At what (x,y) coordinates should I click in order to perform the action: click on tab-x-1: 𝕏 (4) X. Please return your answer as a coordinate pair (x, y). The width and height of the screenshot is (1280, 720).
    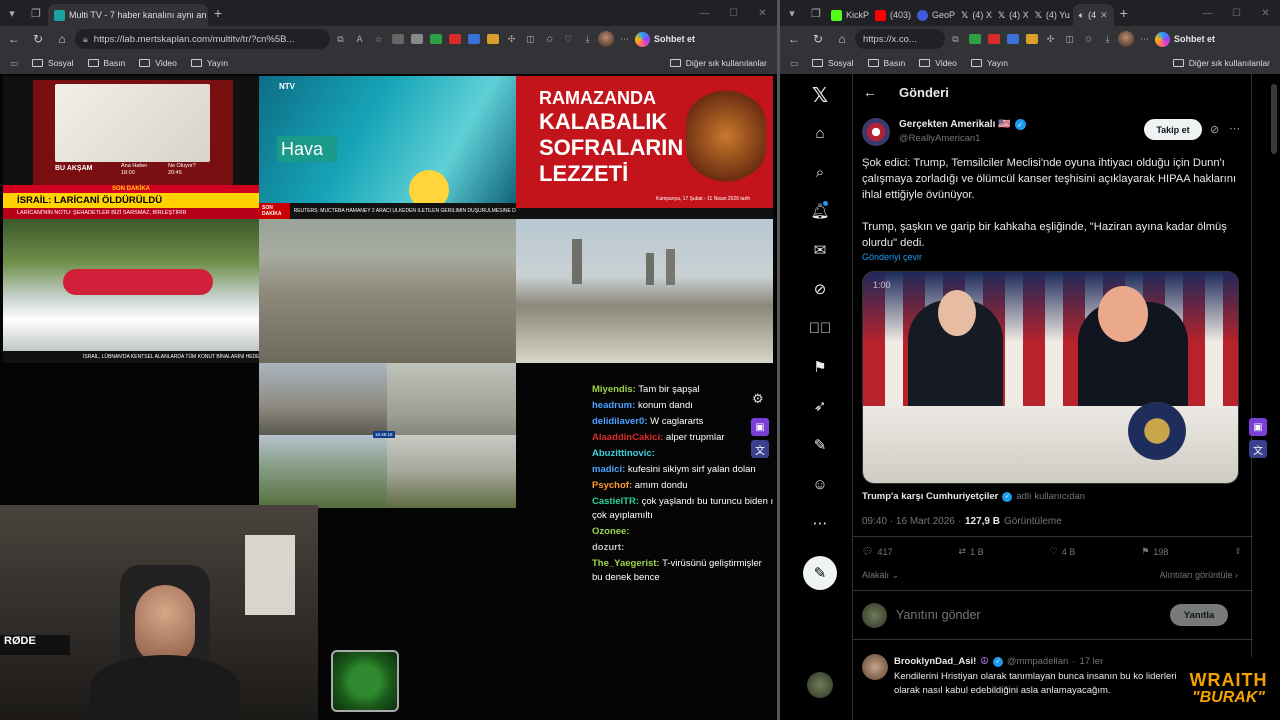
    Looking at the image, I should click on (976, 15).